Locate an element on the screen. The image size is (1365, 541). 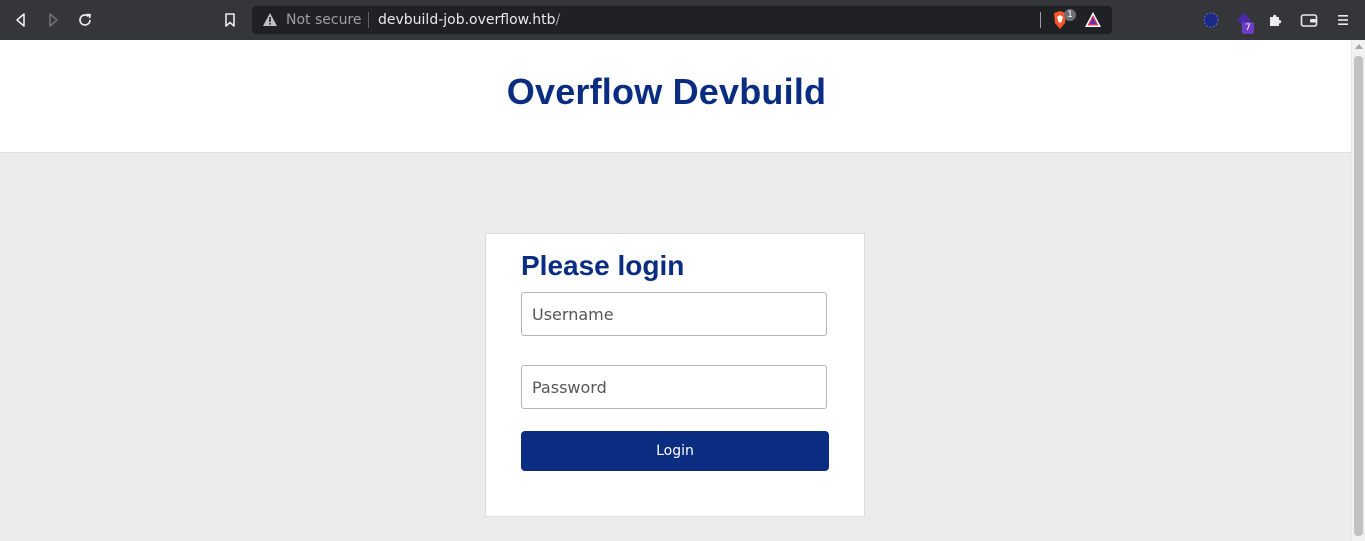
password-input is located at coordinates (674, 387).